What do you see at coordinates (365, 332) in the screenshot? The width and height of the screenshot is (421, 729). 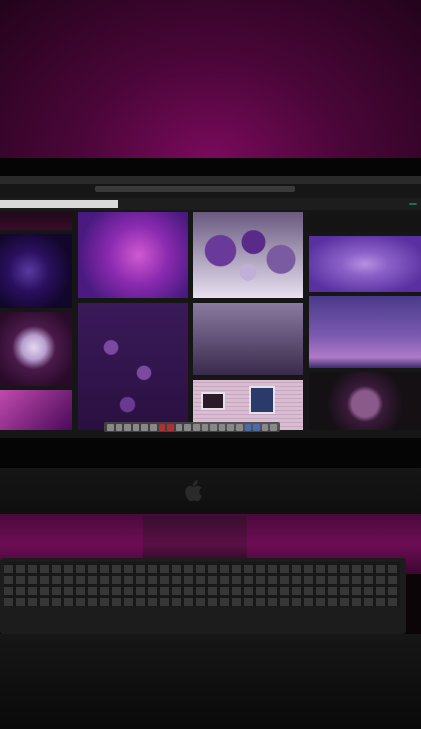 I see `sky-birds-tile` at bounding box center [365, 332].